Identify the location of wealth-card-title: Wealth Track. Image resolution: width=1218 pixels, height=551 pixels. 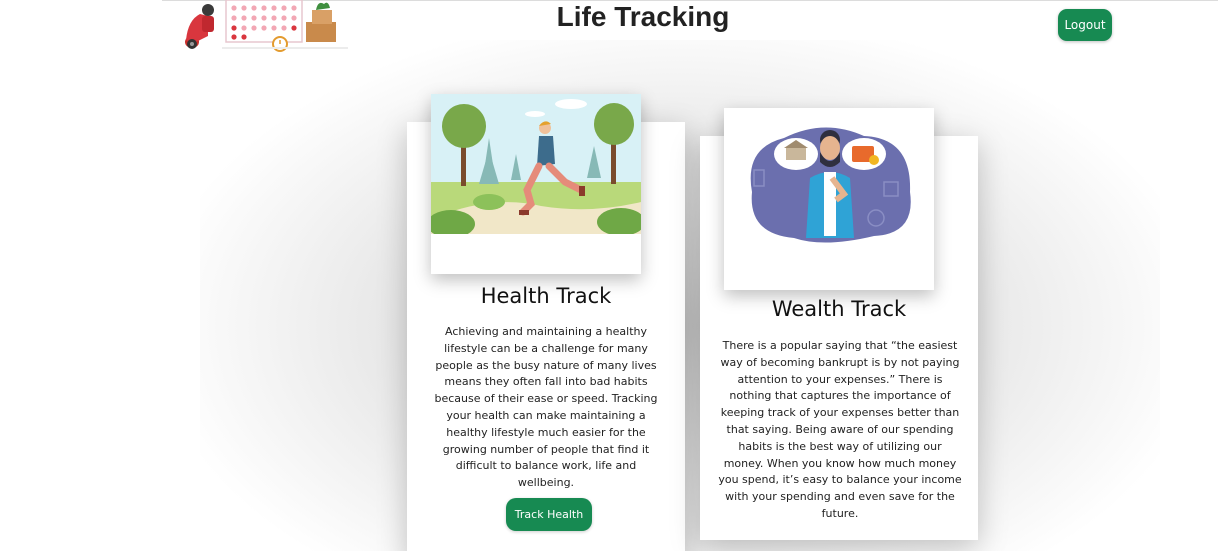
(839, 309).